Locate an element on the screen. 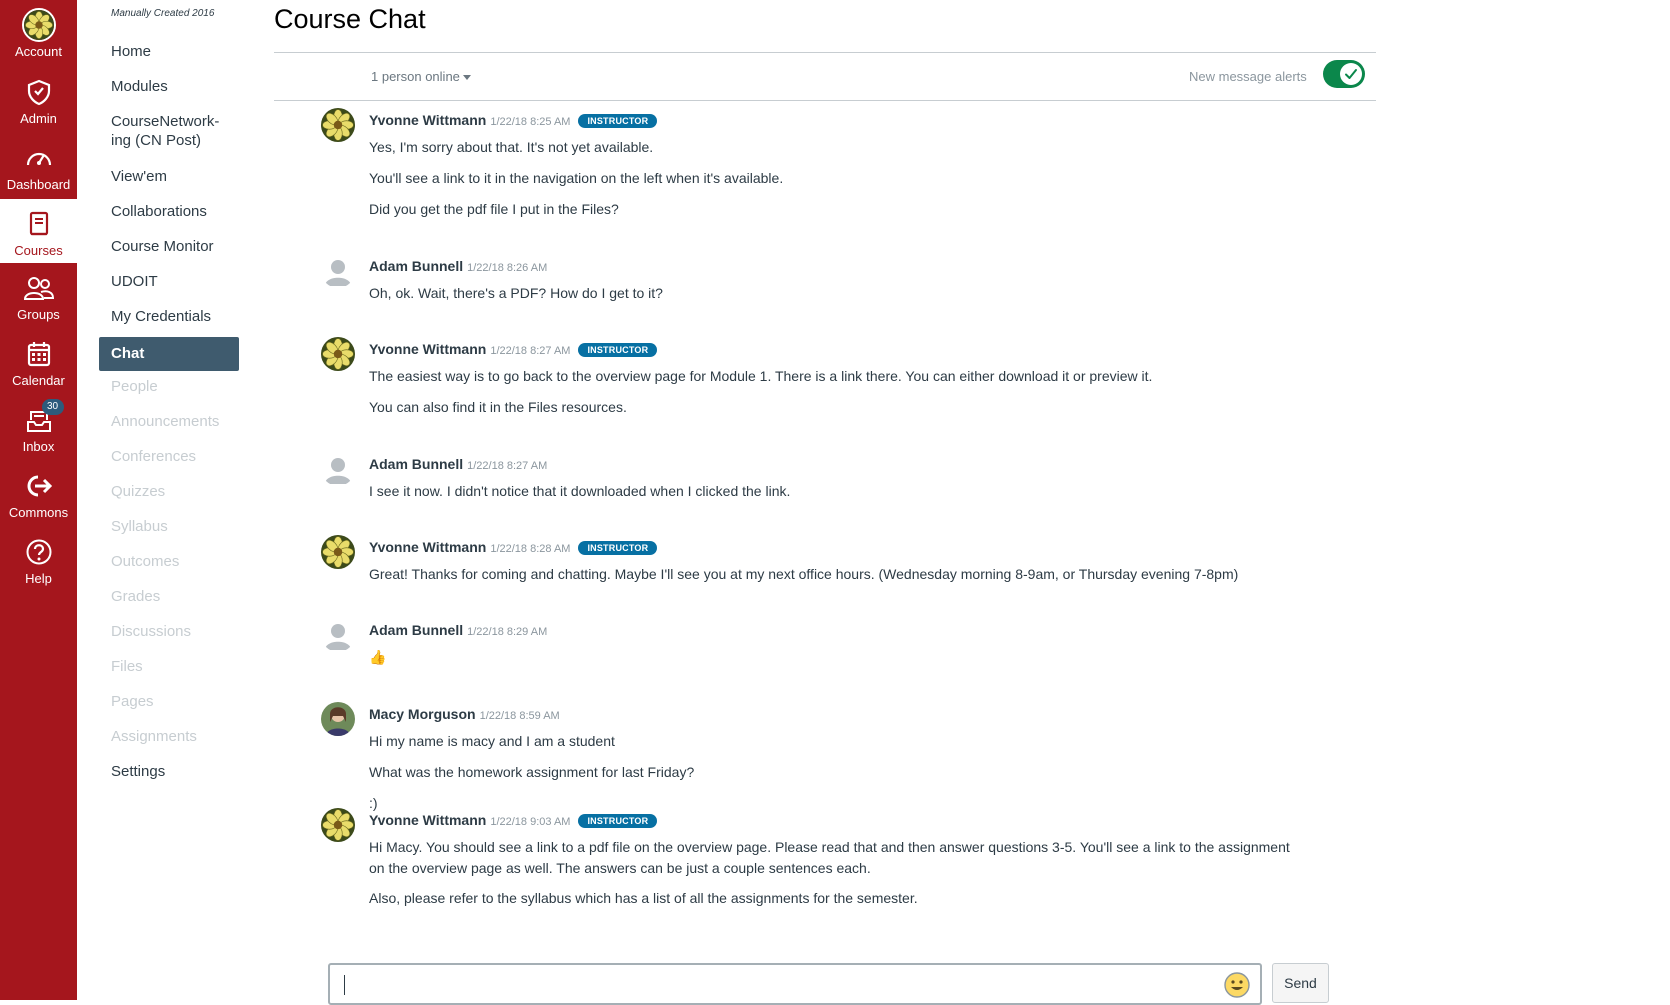 This screenshot has height=1005, width=1670. message-composer is located at coordinates (795, 984).